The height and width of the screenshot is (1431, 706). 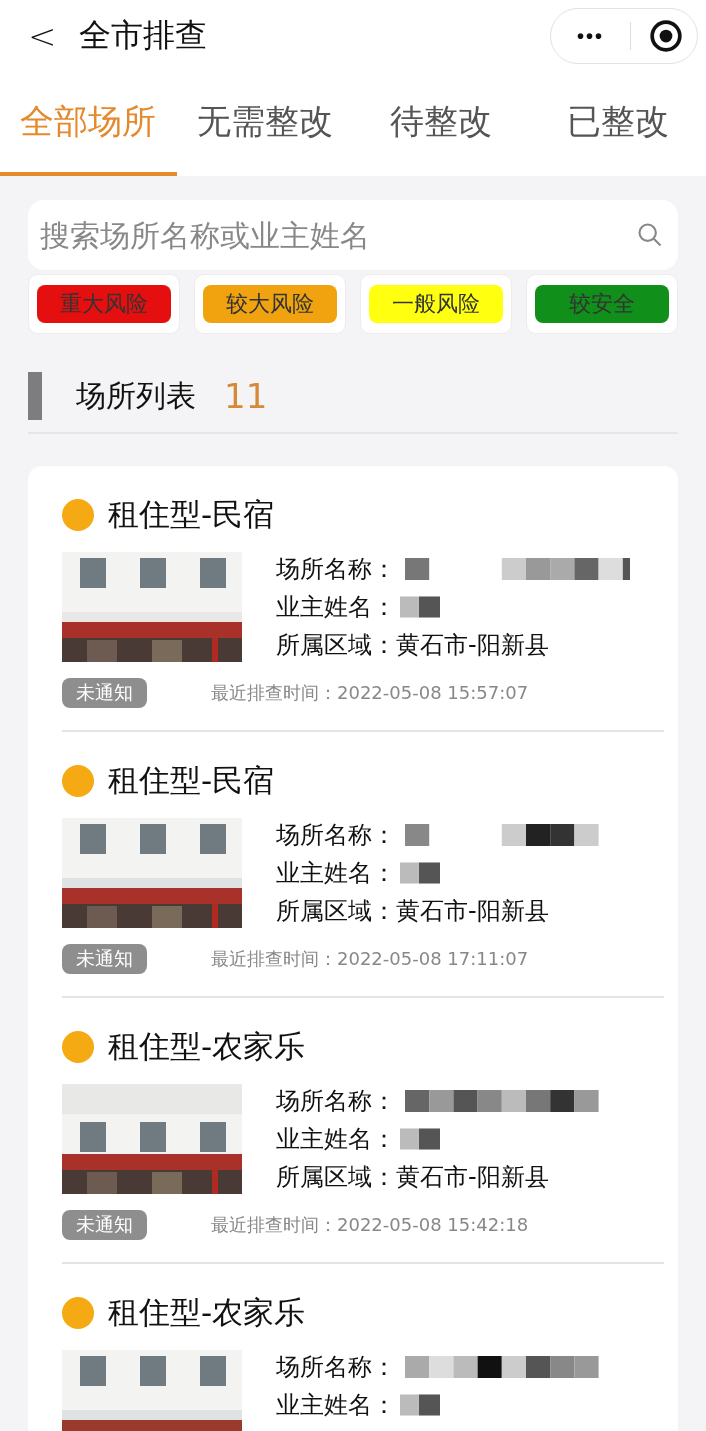 I want to click on list-title: 场所列表, so click(x=136, y=395).